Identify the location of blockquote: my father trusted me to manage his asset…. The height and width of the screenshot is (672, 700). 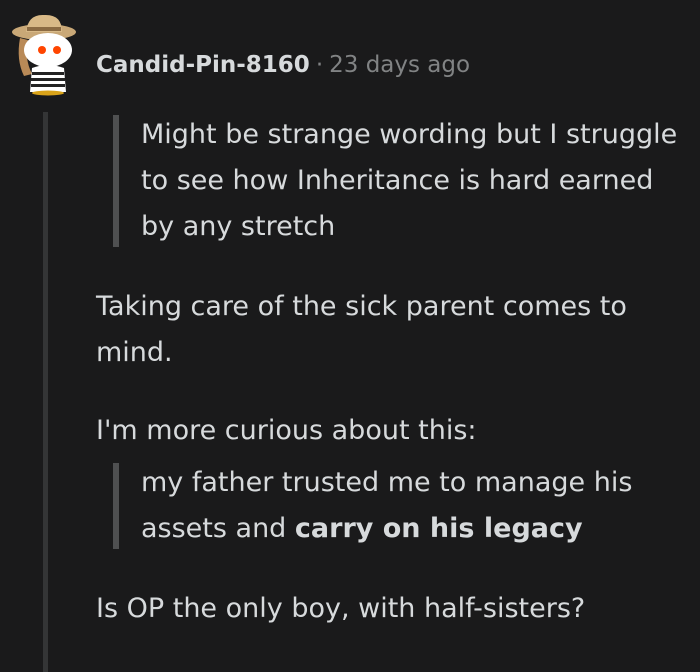
(399, 506).